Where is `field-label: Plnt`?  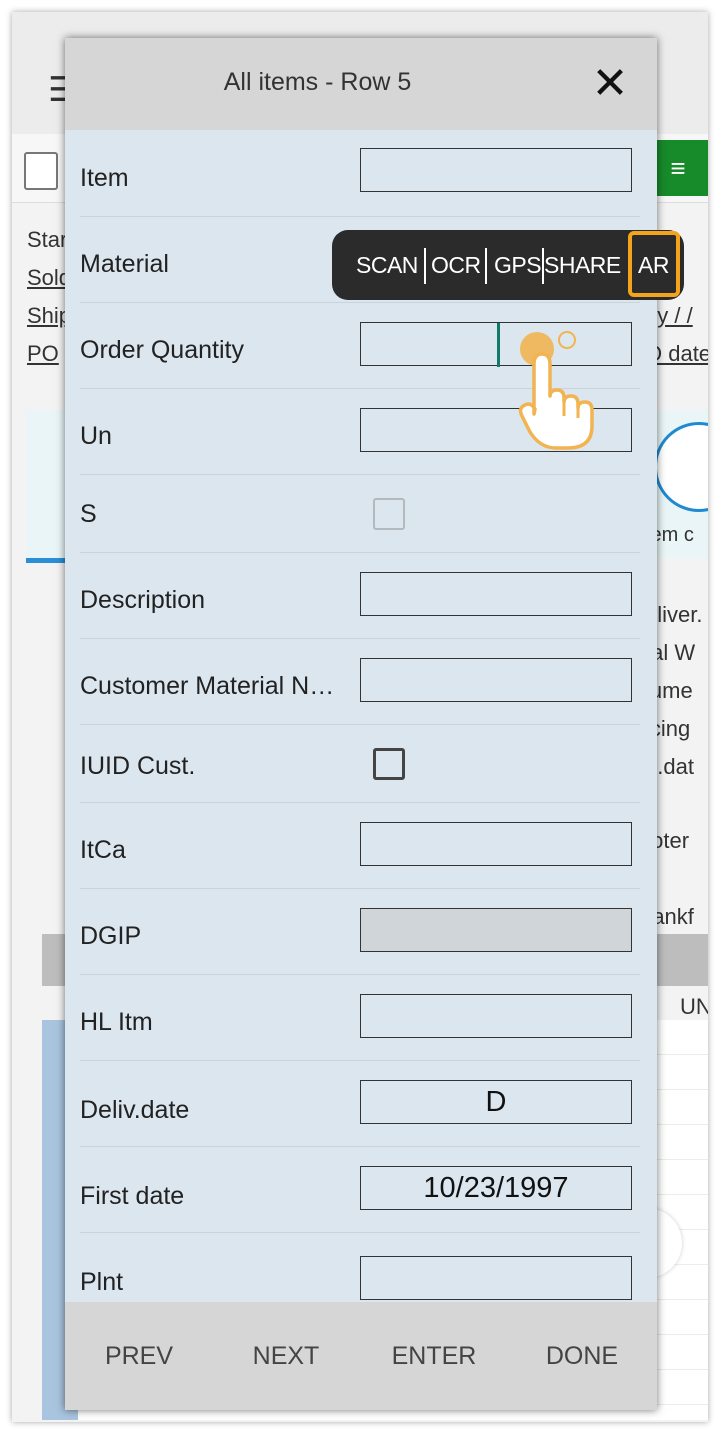
field-label: Plnt is located at coordinates (102, 1282).